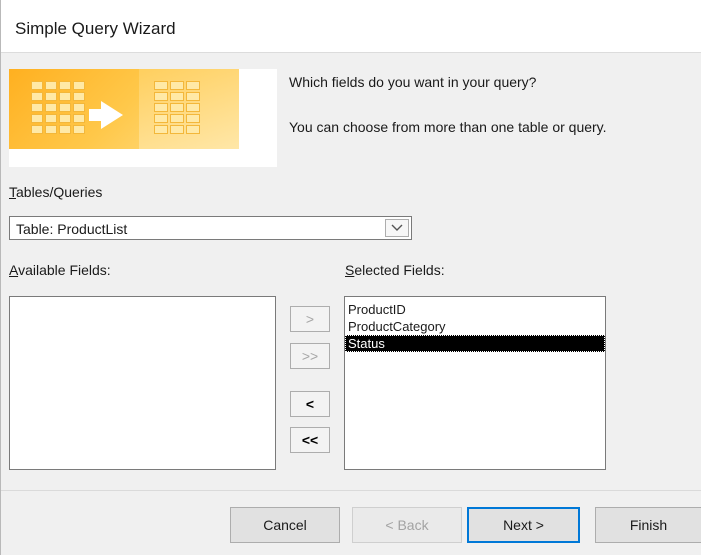  What do you see at coordinates (58, 107) in the screenshot?
I see `source-table-icon` at bounding box center [58, 107].